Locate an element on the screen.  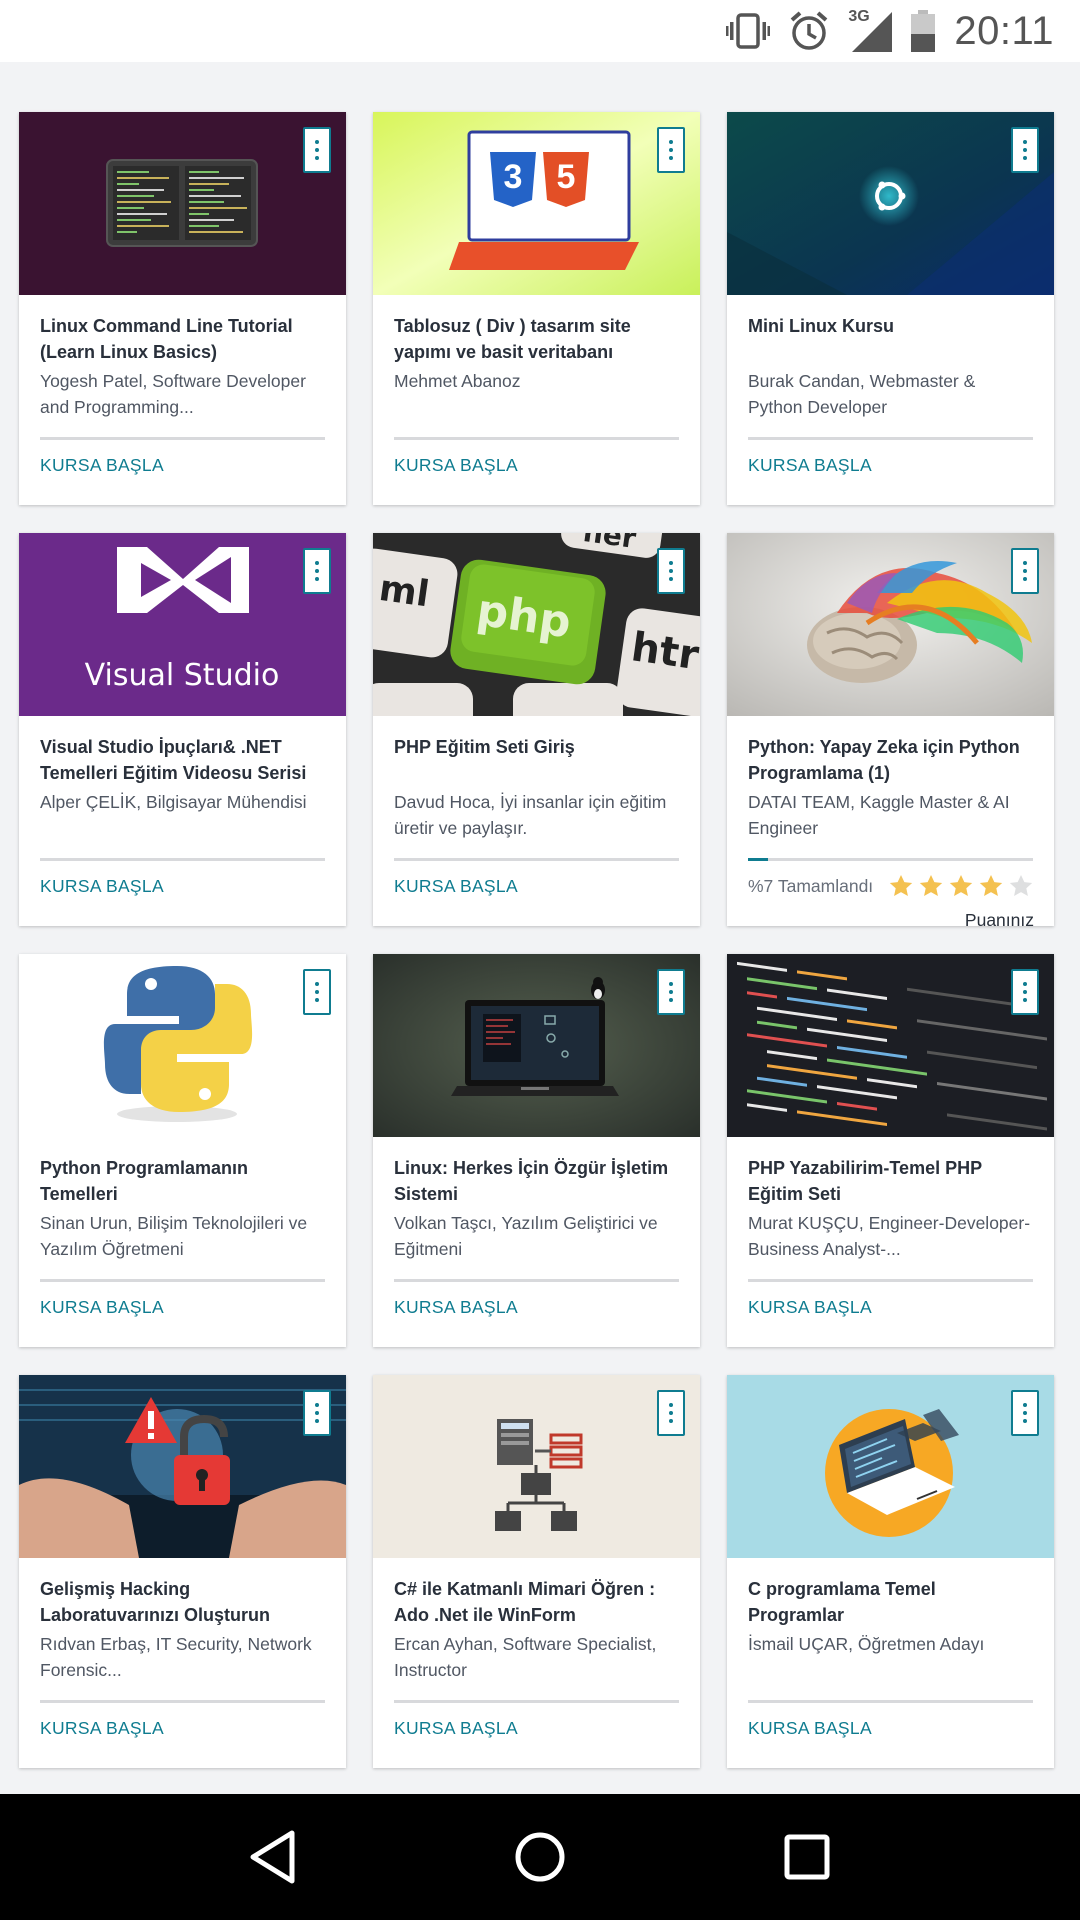
svg-text: htr is located at coordinates (664, 651).